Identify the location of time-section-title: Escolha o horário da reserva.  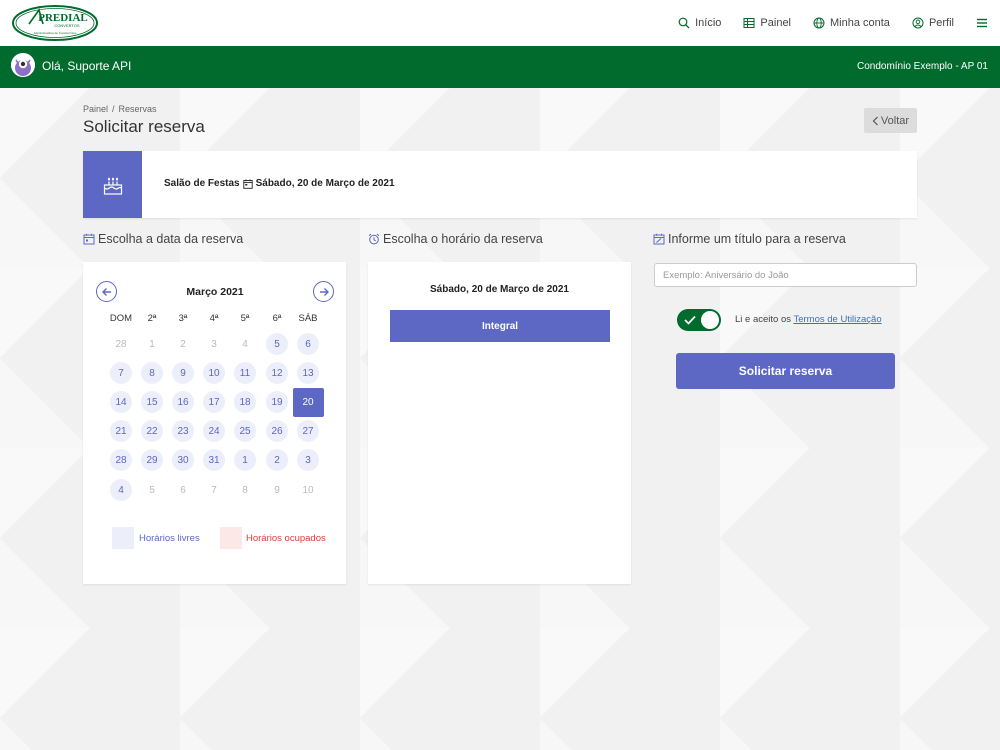
(455, 239).